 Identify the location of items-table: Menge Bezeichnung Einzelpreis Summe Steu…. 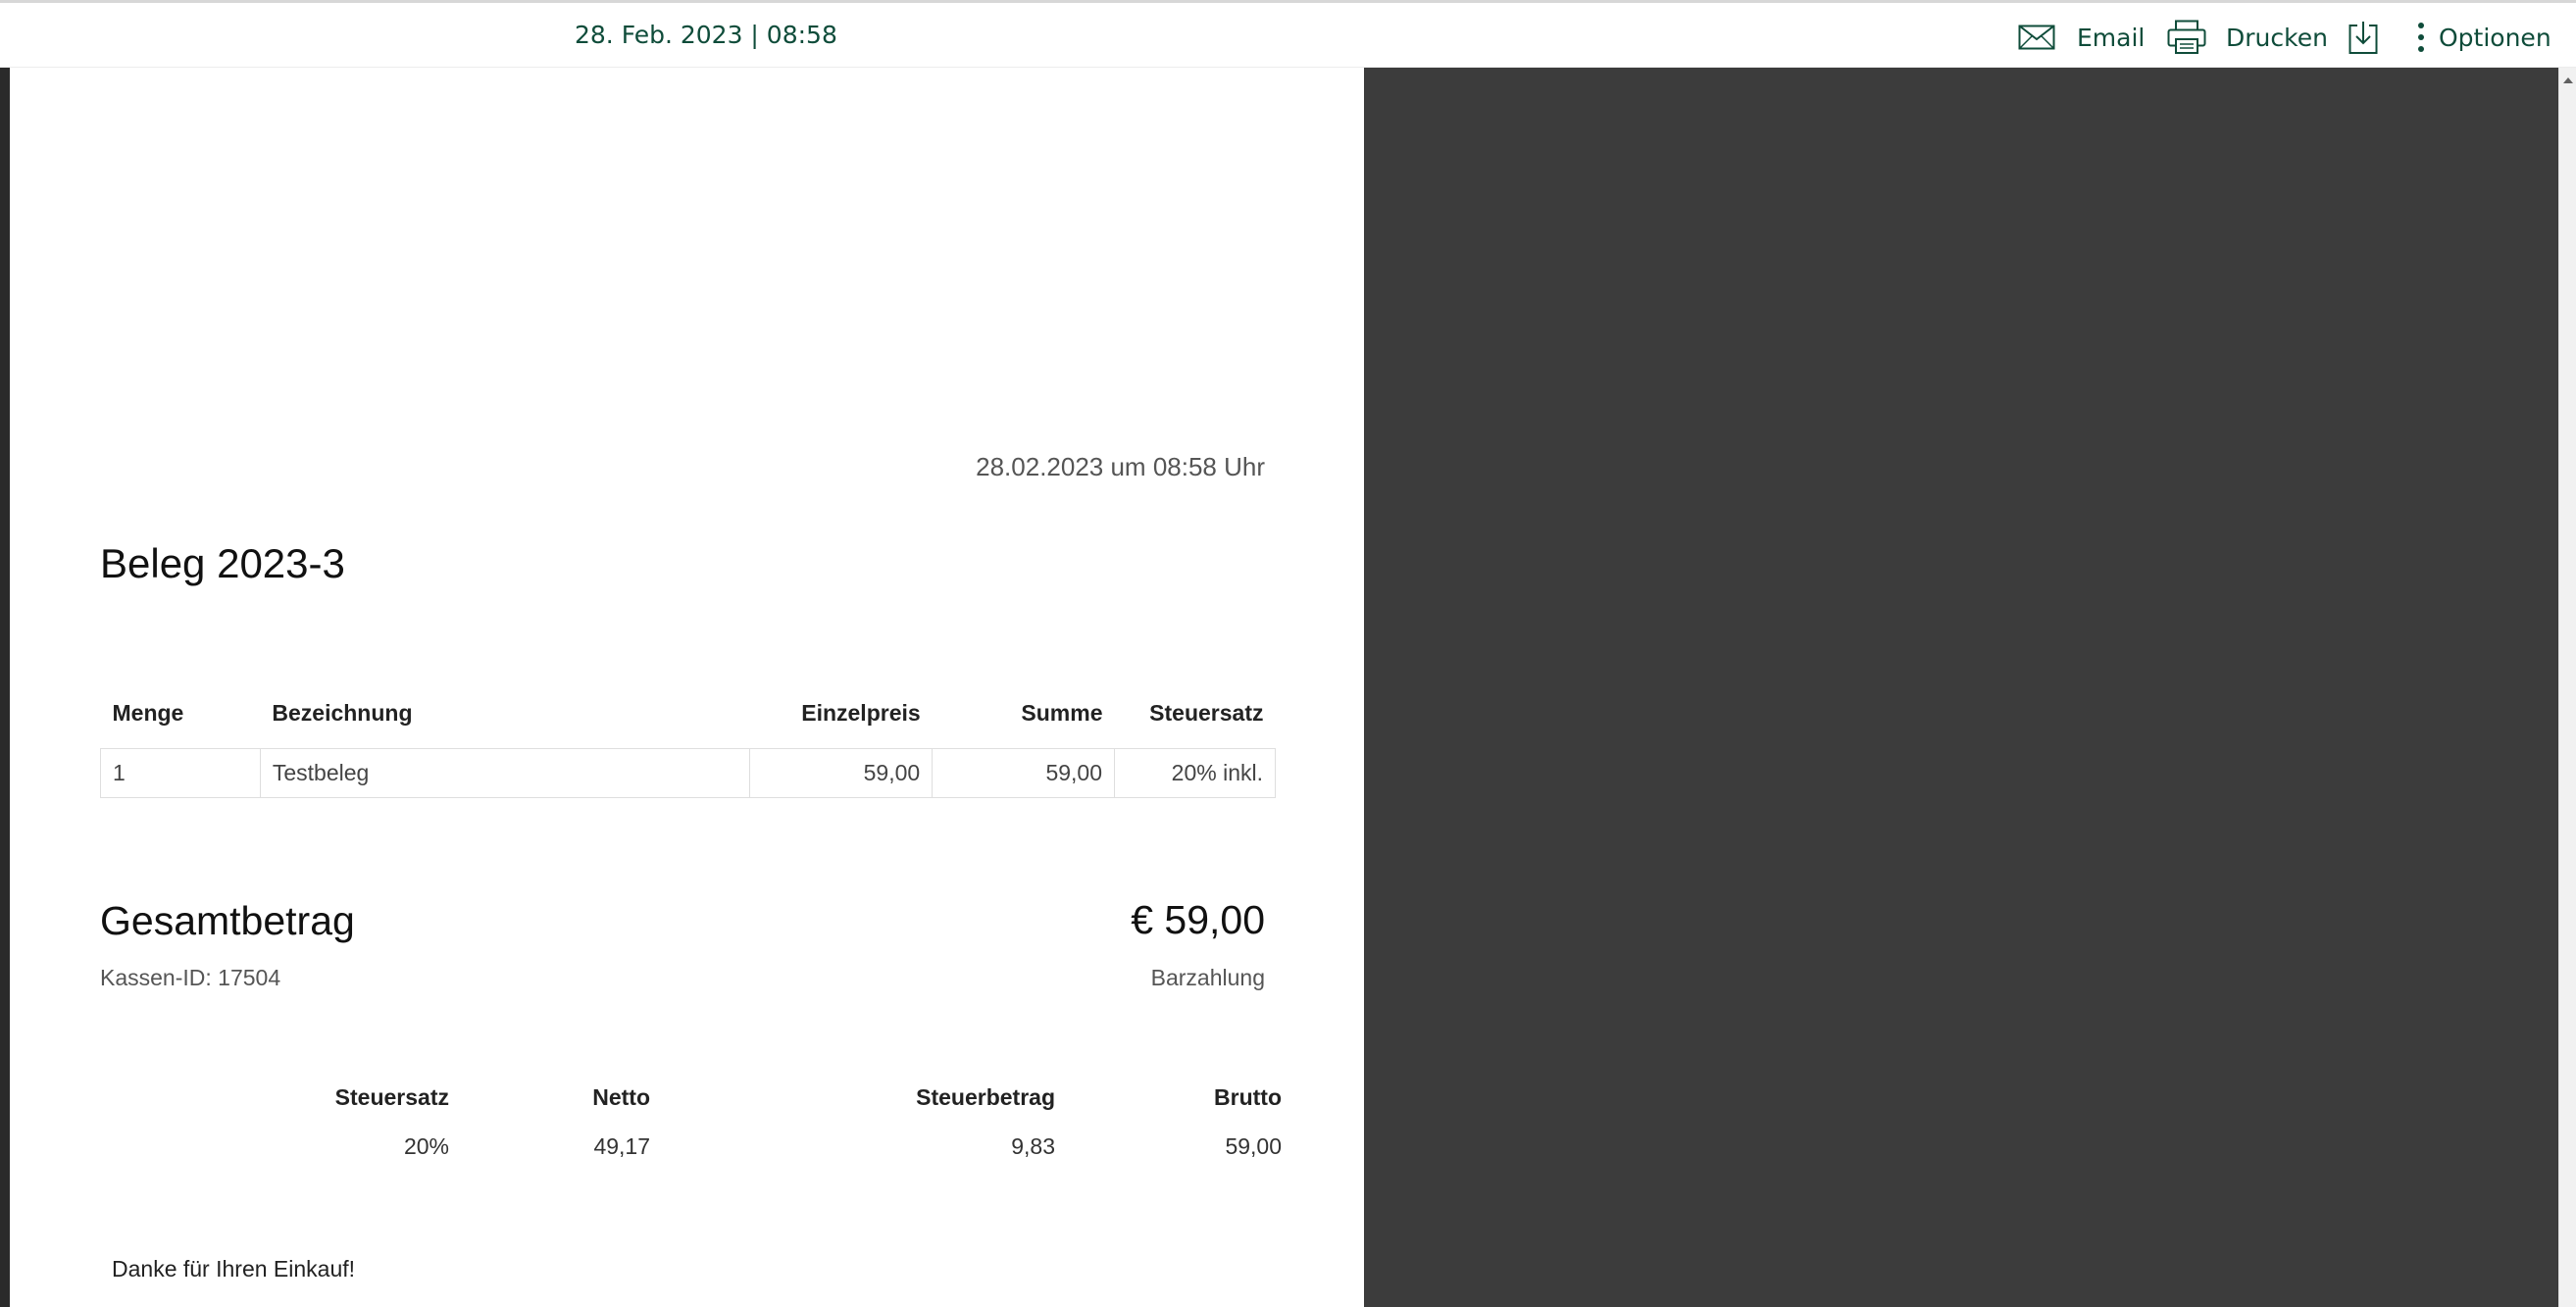
(688, 739).